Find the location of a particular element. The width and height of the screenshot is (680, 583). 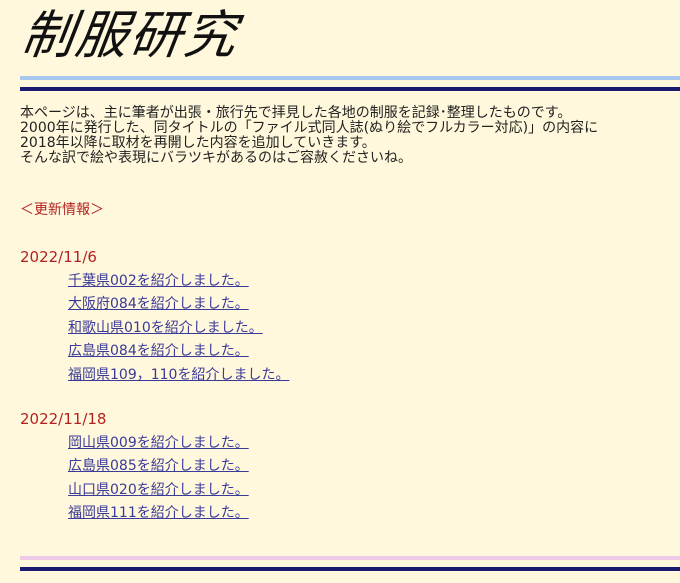

page-title: 制服研究 is located at coordinates (130, 36).